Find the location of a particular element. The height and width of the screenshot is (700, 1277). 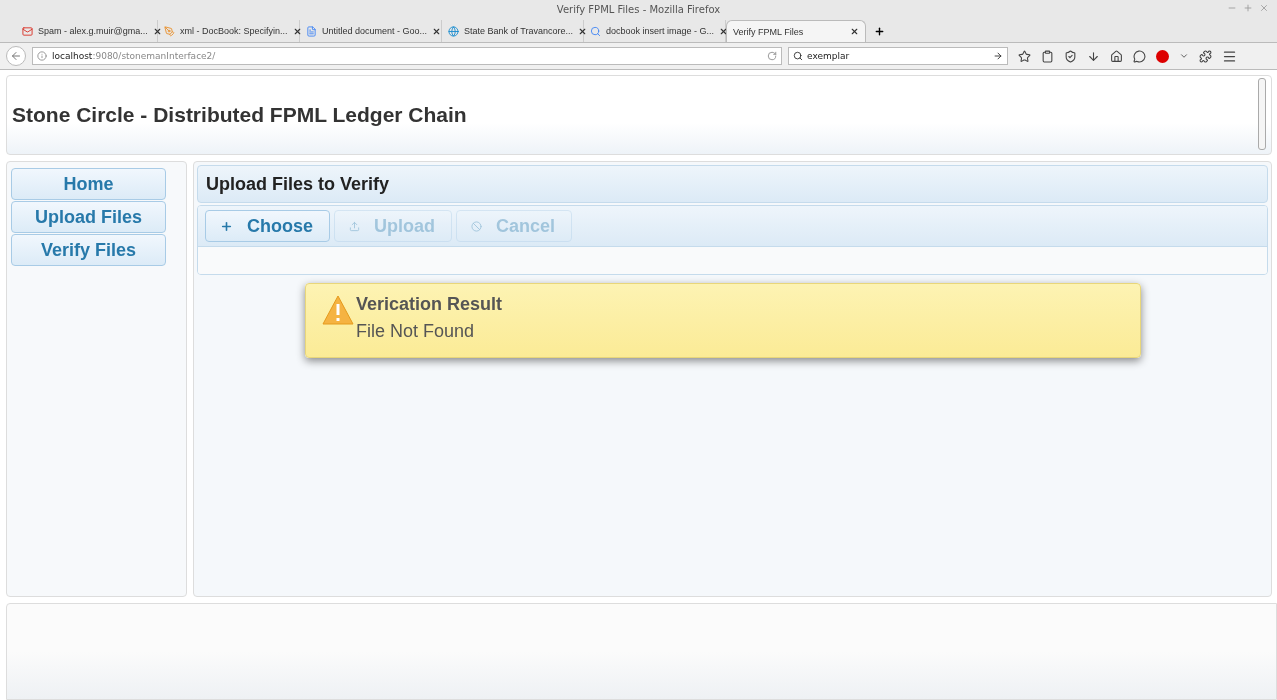

menu-button: Home is located at coordinates (88, 184).